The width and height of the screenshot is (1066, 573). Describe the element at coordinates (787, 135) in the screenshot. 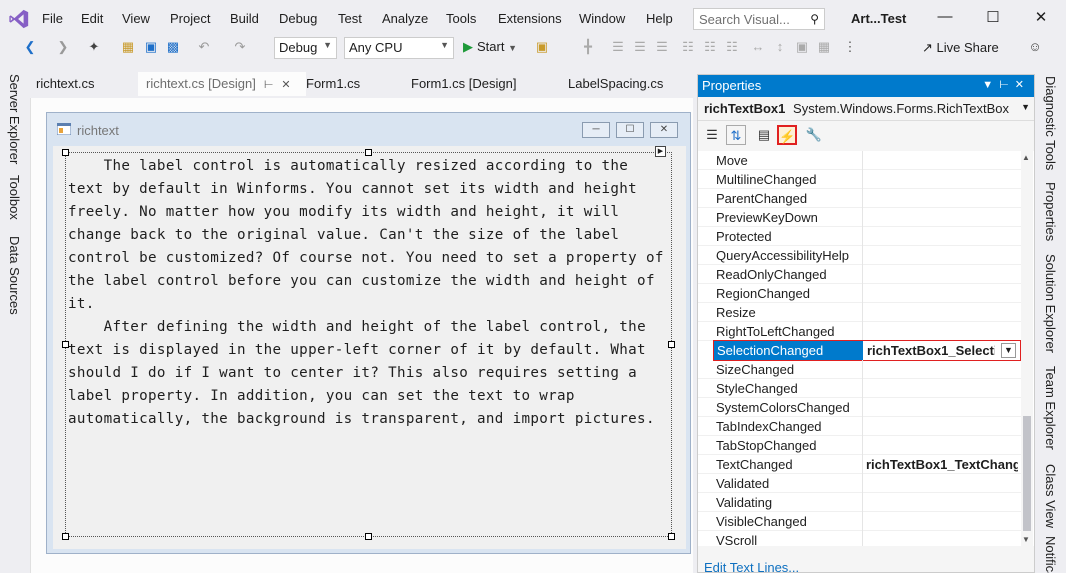

I see `events-lightning-icon: ⚡` at that location.